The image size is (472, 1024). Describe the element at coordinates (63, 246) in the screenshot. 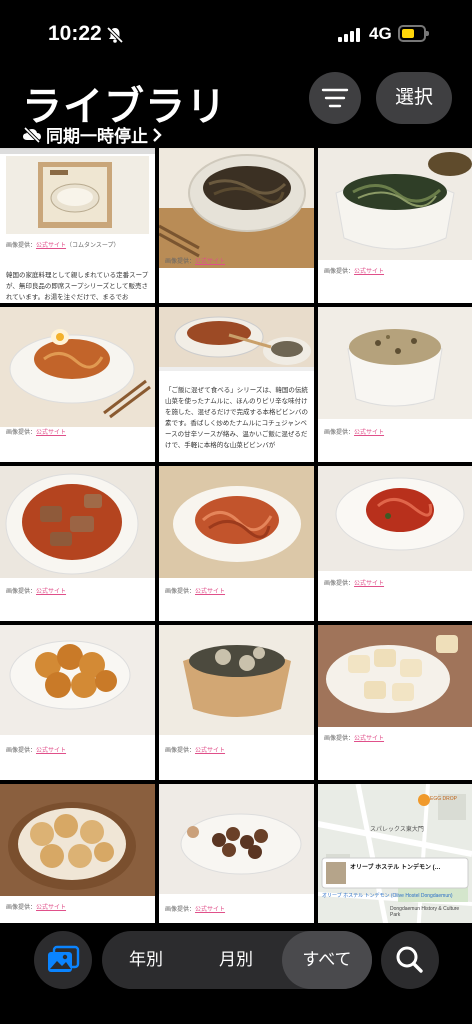

I see `image-credit: 画像提供：公式サイト（コムタンスープ）` at that location.